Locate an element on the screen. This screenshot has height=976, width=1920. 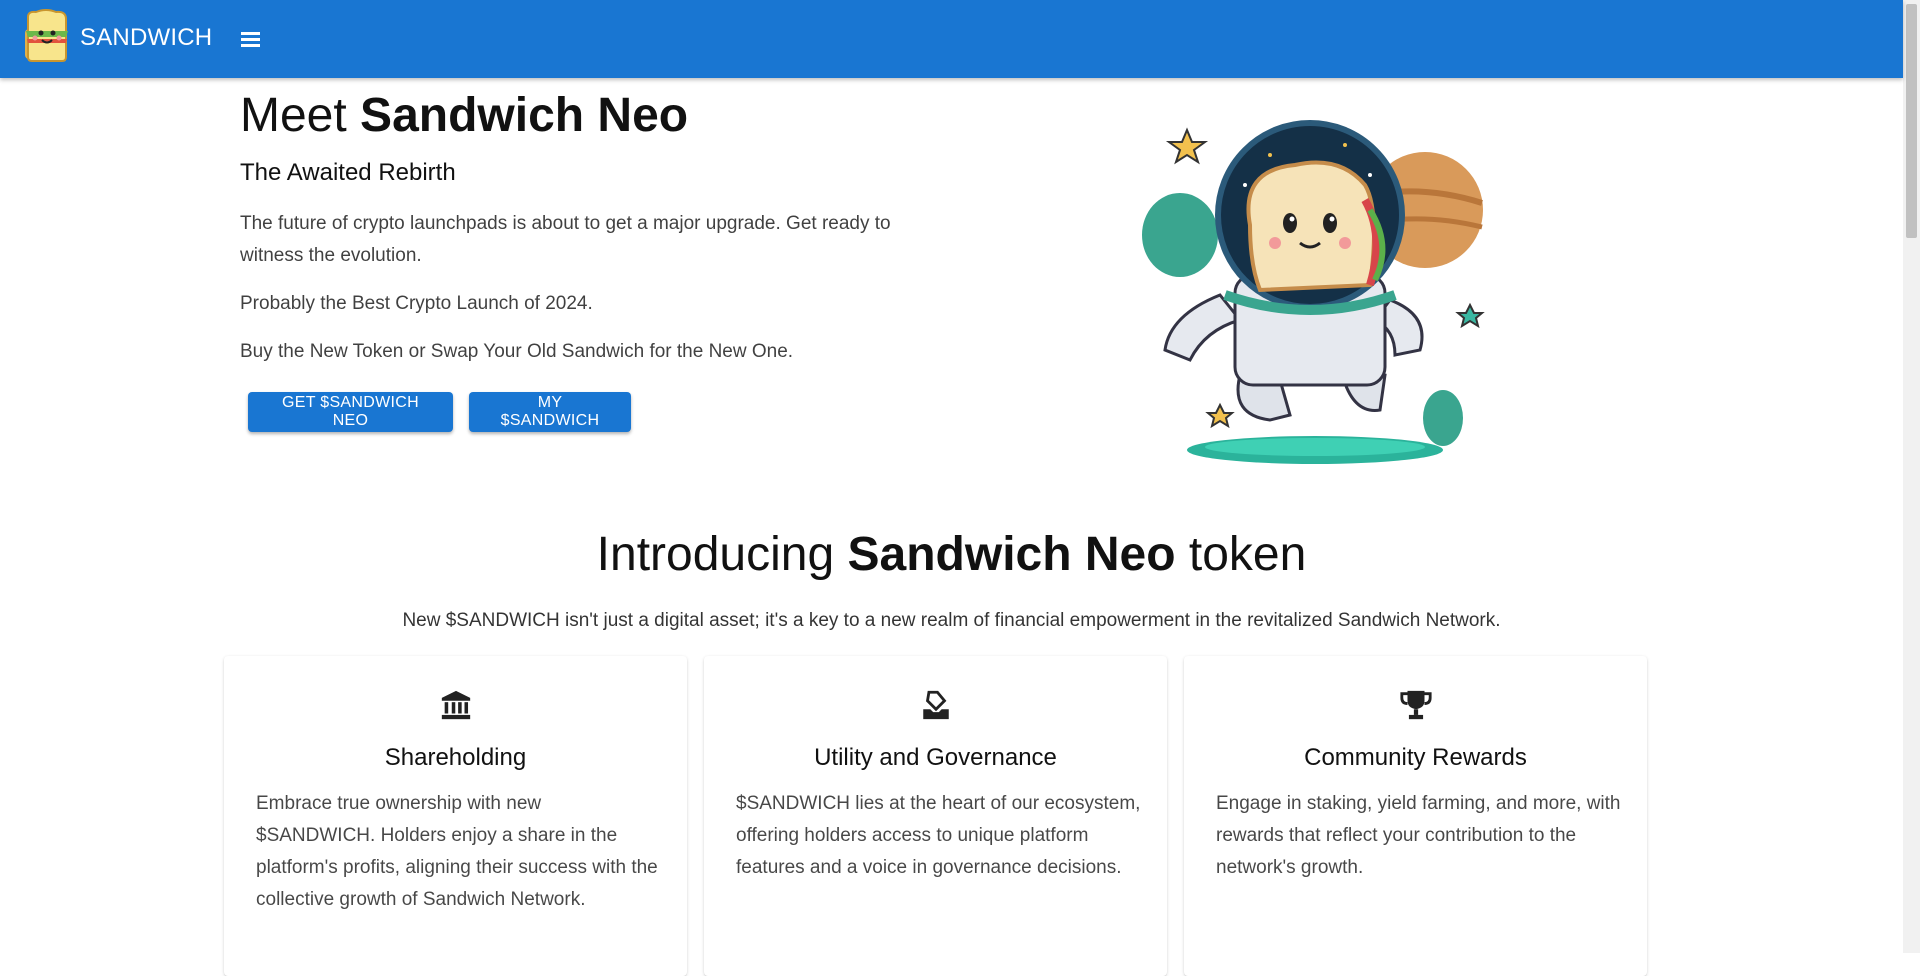
intro-title: Introducing Sandwich Neo token is located at coordinates (951, 554).